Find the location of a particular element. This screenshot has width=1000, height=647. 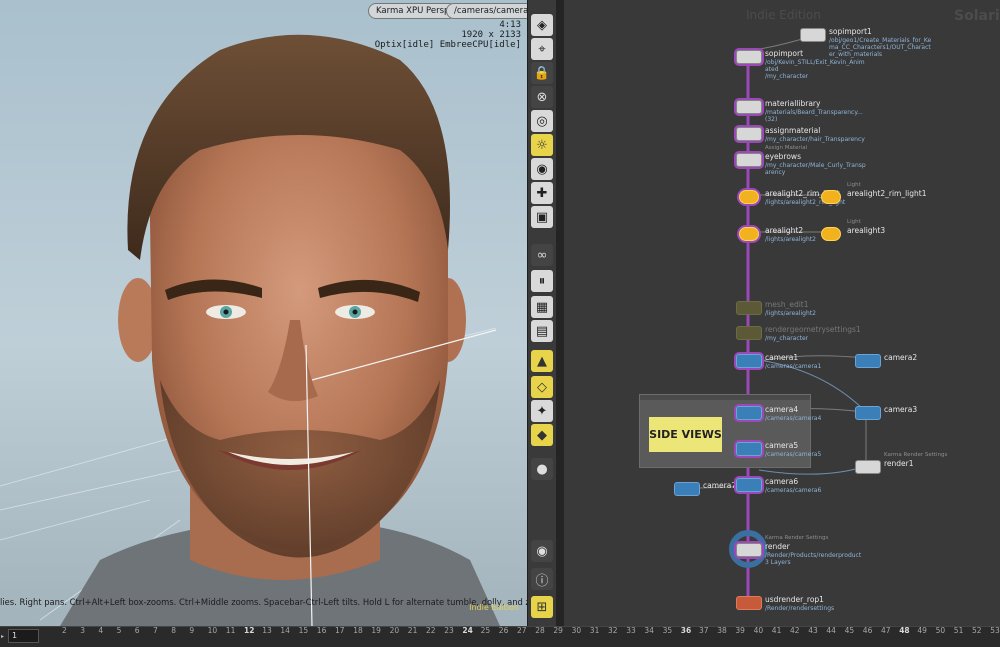

timeline-tick: 37 is located at coordinates (704, 630).